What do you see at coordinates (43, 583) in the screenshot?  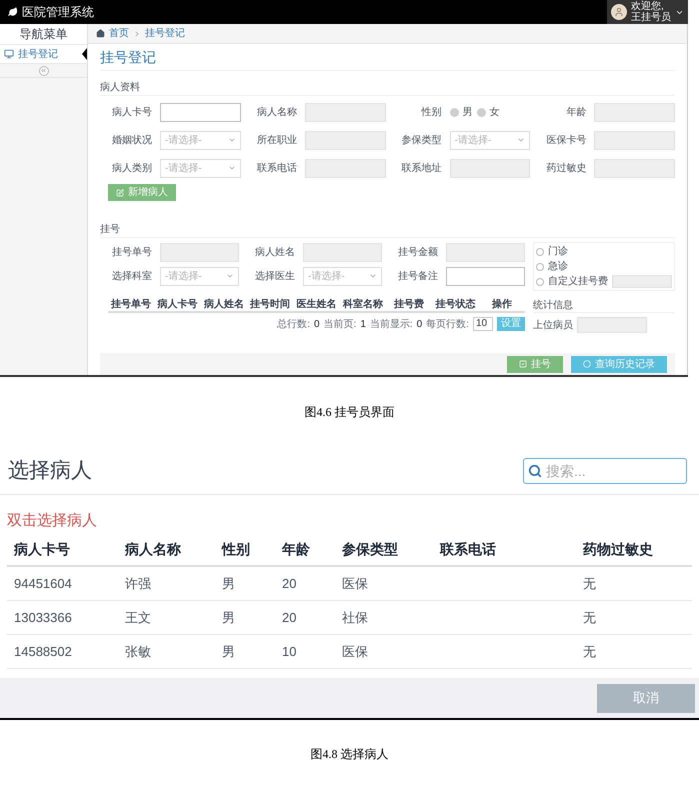 I see `table-cell-text: 94451604` at bounding box center [43, 583].